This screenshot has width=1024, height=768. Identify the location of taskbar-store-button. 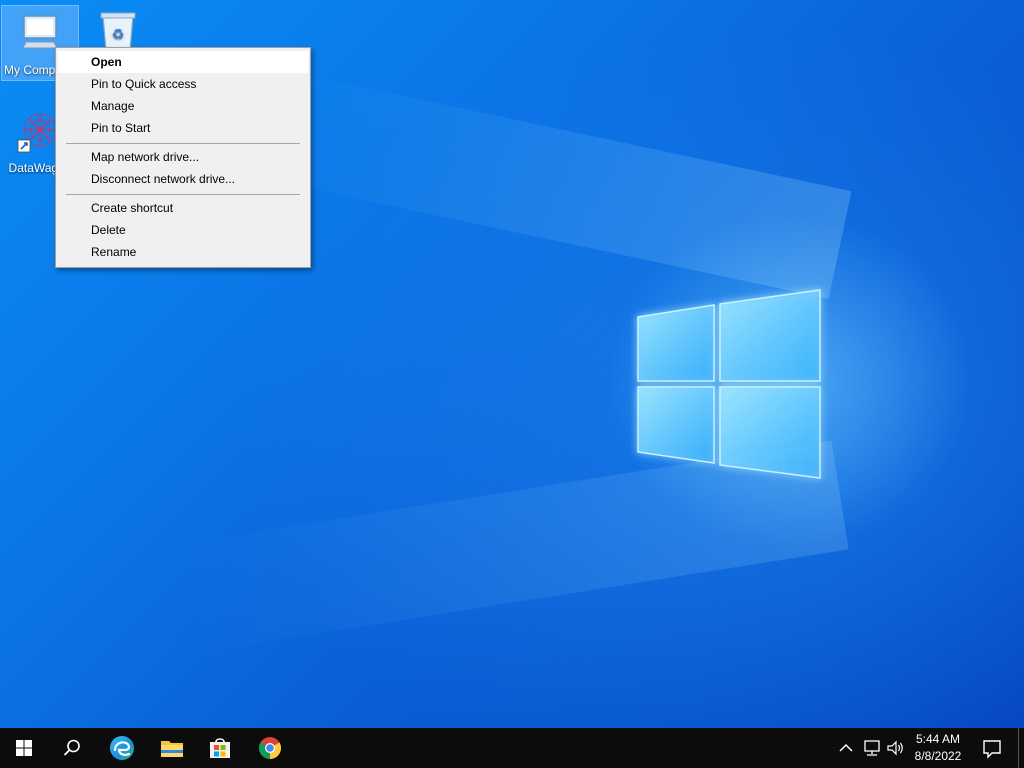
(220, 748).